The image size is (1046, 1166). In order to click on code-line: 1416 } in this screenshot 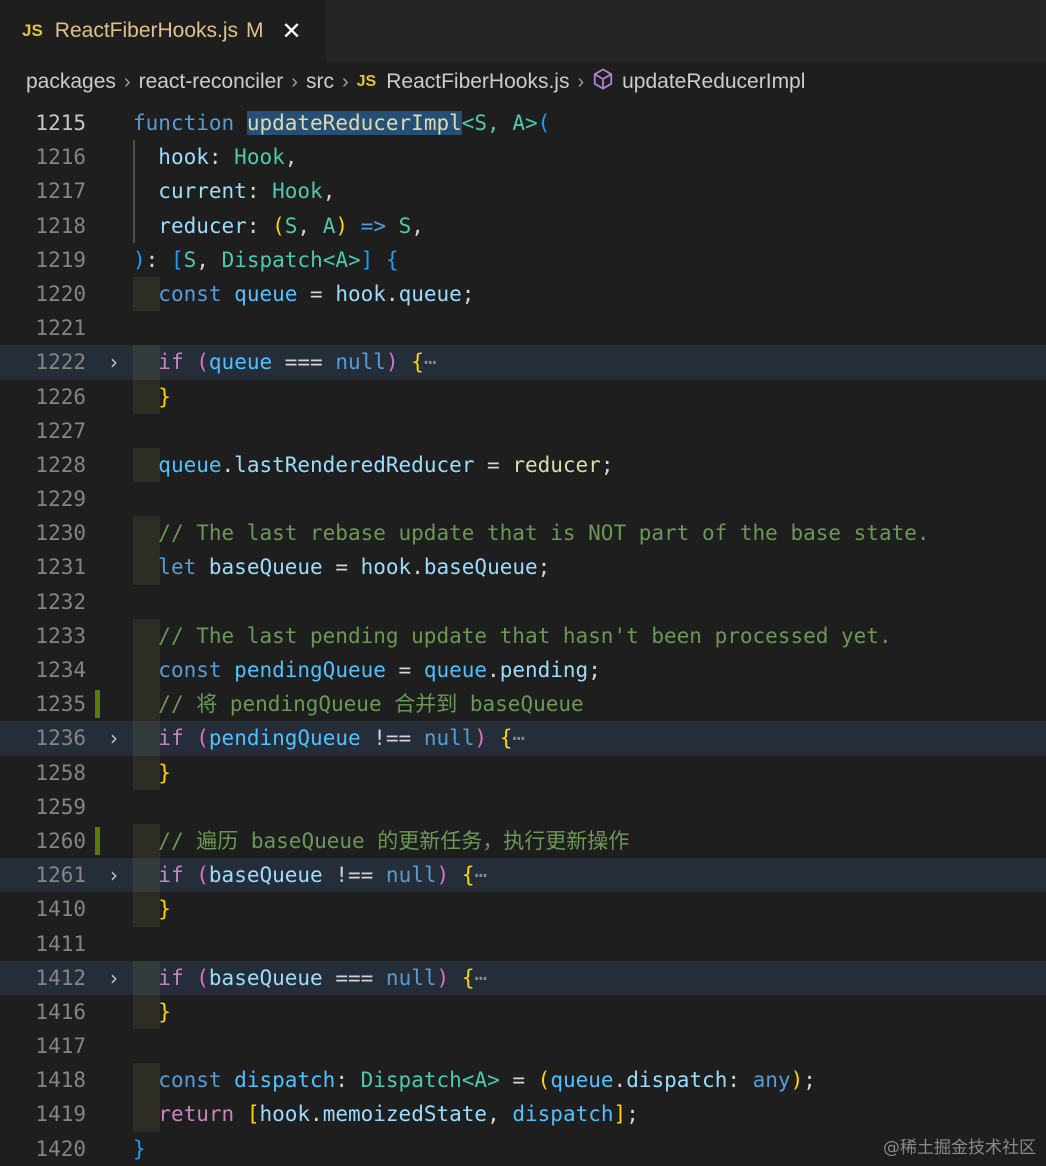, I will do `click(523, 1012)`.